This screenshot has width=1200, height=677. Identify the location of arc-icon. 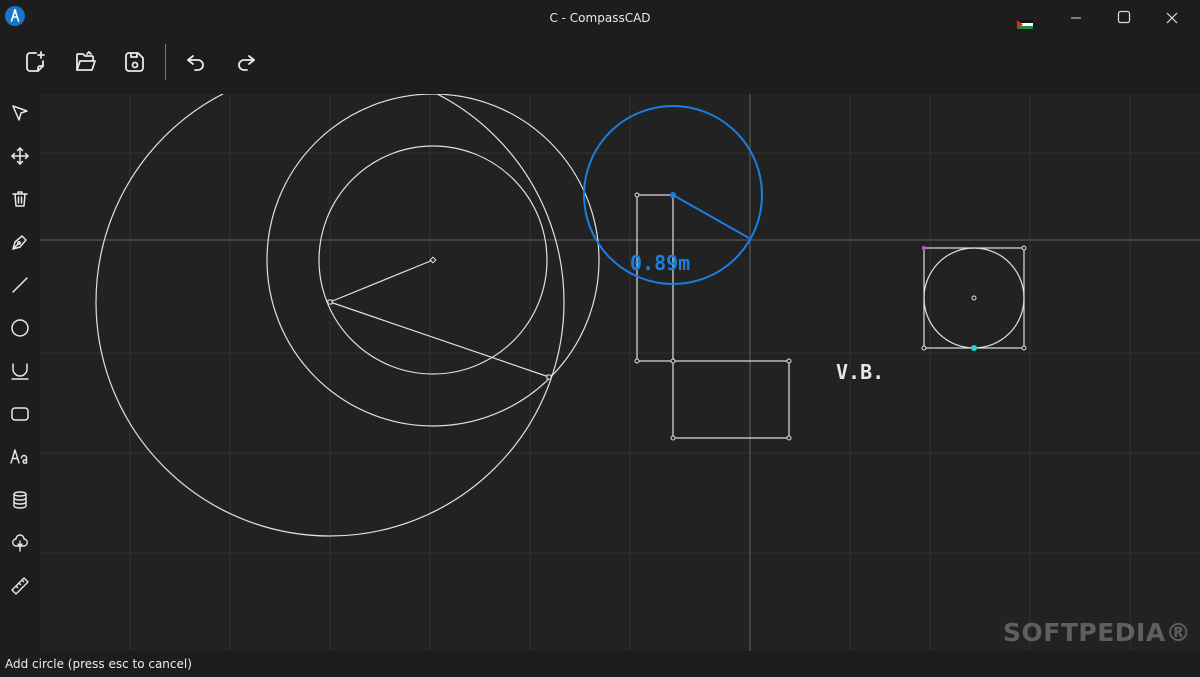
(20, 373).